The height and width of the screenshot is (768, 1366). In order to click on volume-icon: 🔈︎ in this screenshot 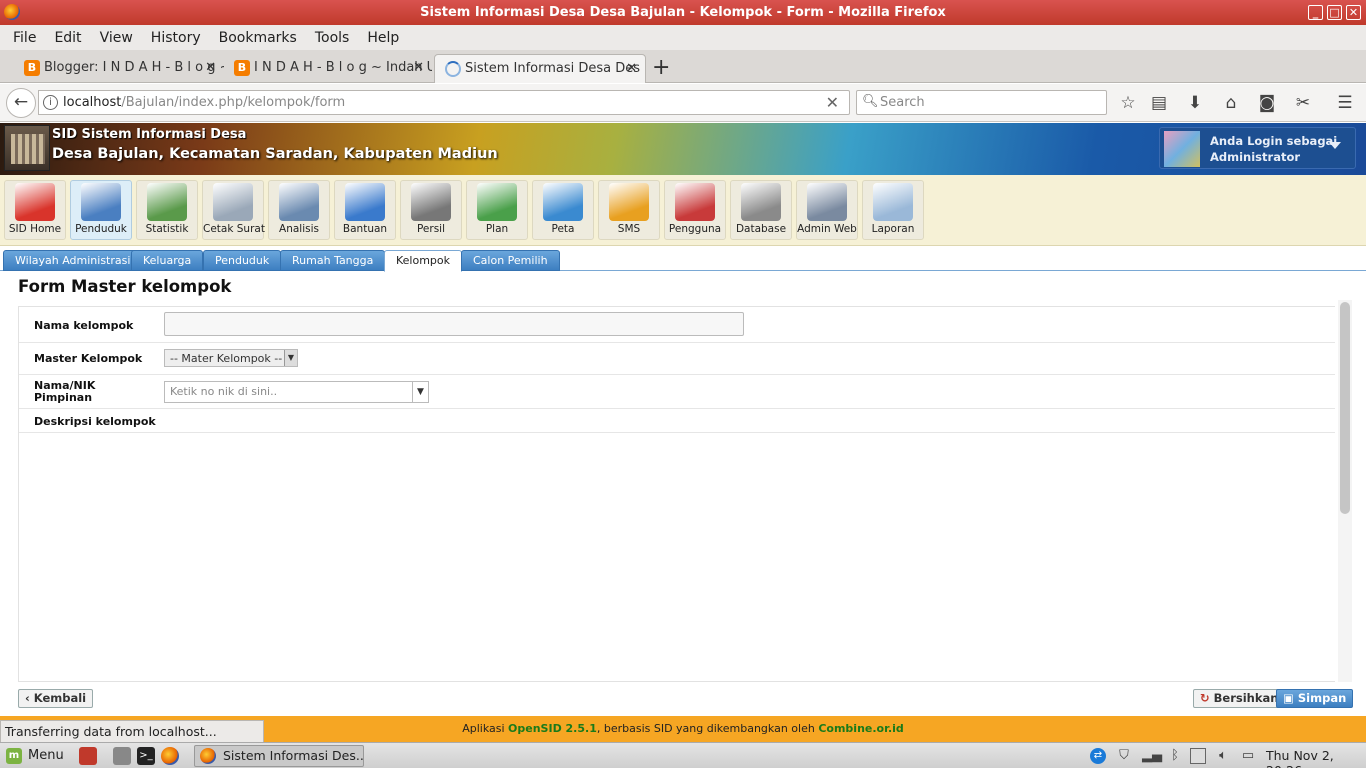, I will do `click(1223, 756)`.